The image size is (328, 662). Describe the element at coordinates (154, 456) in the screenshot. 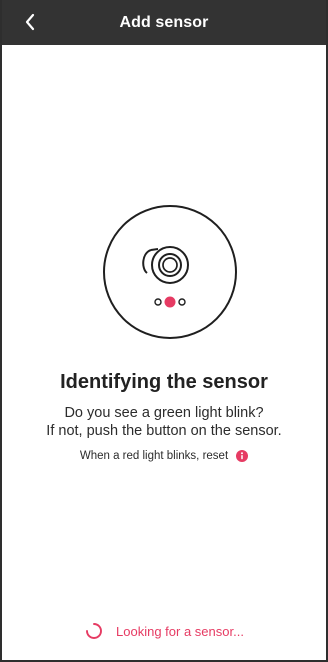

I see `reset-hint-text: When a red light blinks, reset` at that location.